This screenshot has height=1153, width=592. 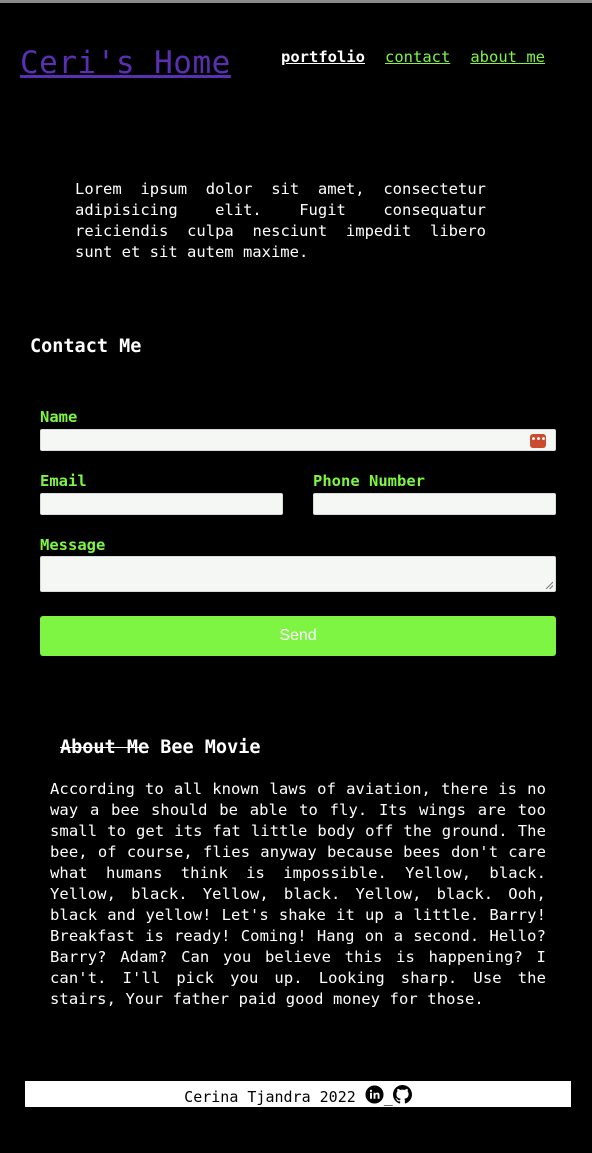 I want to click on about-heading-struck: About Me, so click(x=105, y=747).